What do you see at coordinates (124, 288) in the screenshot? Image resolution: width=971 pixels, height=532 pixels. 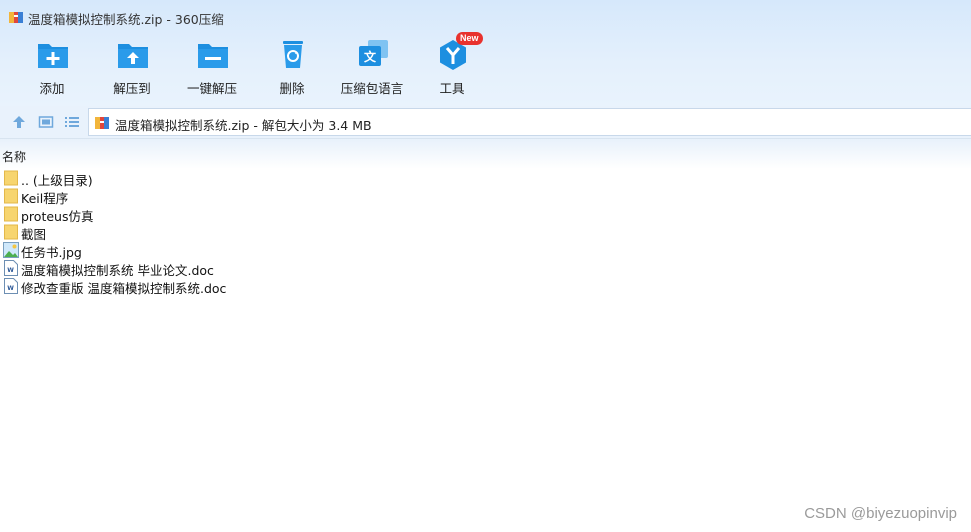 I see `file-name: 修改查重版 温度箱模拟控制系统.doc` at bounding box center [124, 288].